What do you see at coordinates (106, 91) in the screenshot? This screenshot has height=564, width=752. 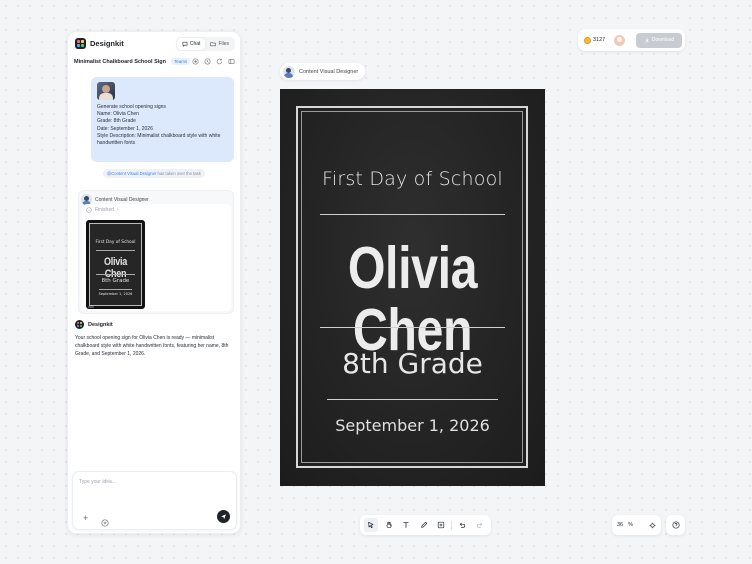 I see `reference-photo` at bounding box center [106, 91].